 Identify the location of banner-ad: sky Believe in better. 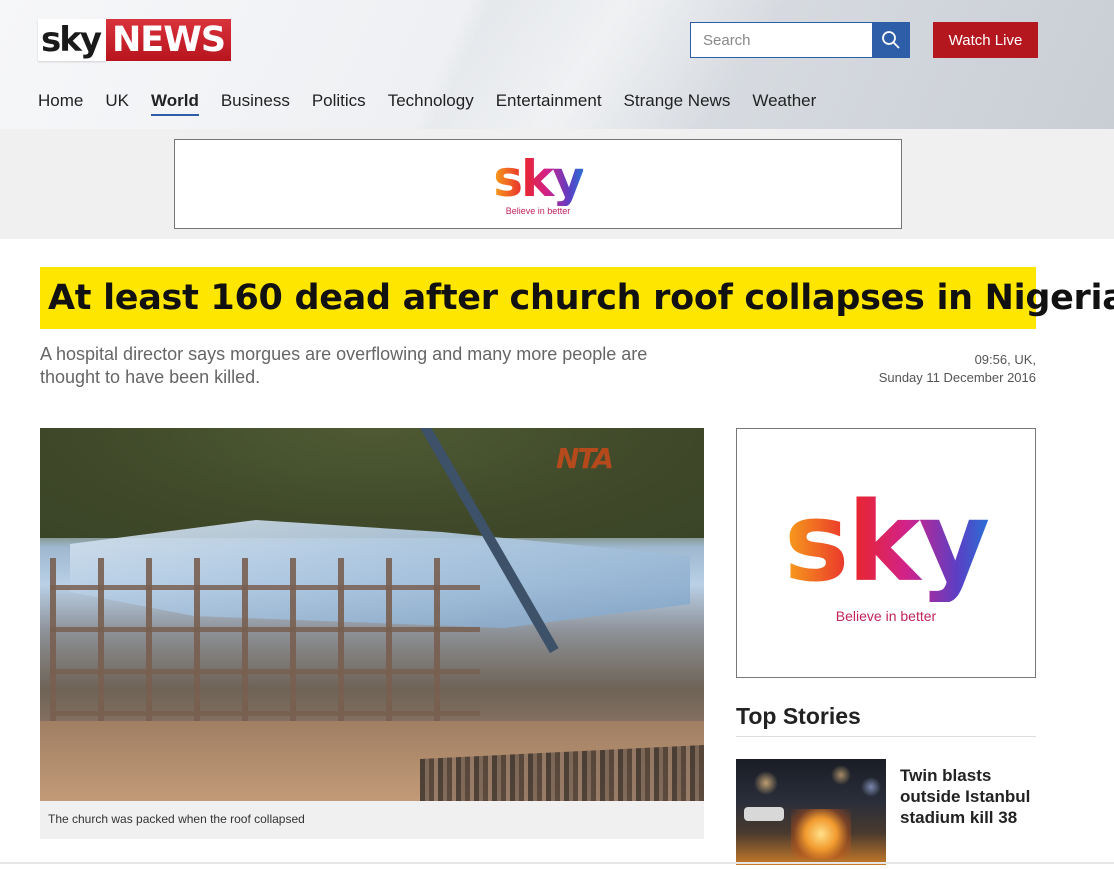
(538, 184).